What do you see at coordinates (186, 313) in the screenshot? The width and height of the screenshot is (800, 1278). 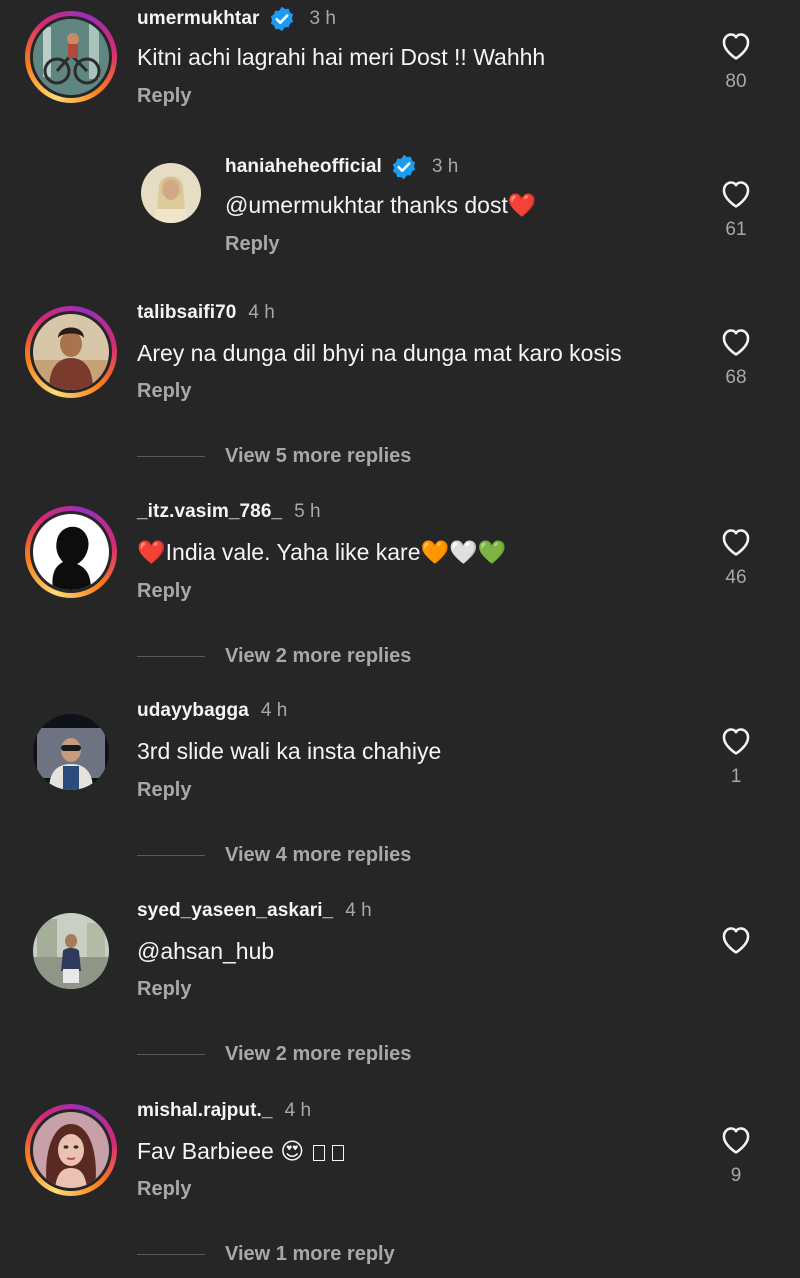 I see `comment-username: talibsaifi70` at bounding box center [186, 313].